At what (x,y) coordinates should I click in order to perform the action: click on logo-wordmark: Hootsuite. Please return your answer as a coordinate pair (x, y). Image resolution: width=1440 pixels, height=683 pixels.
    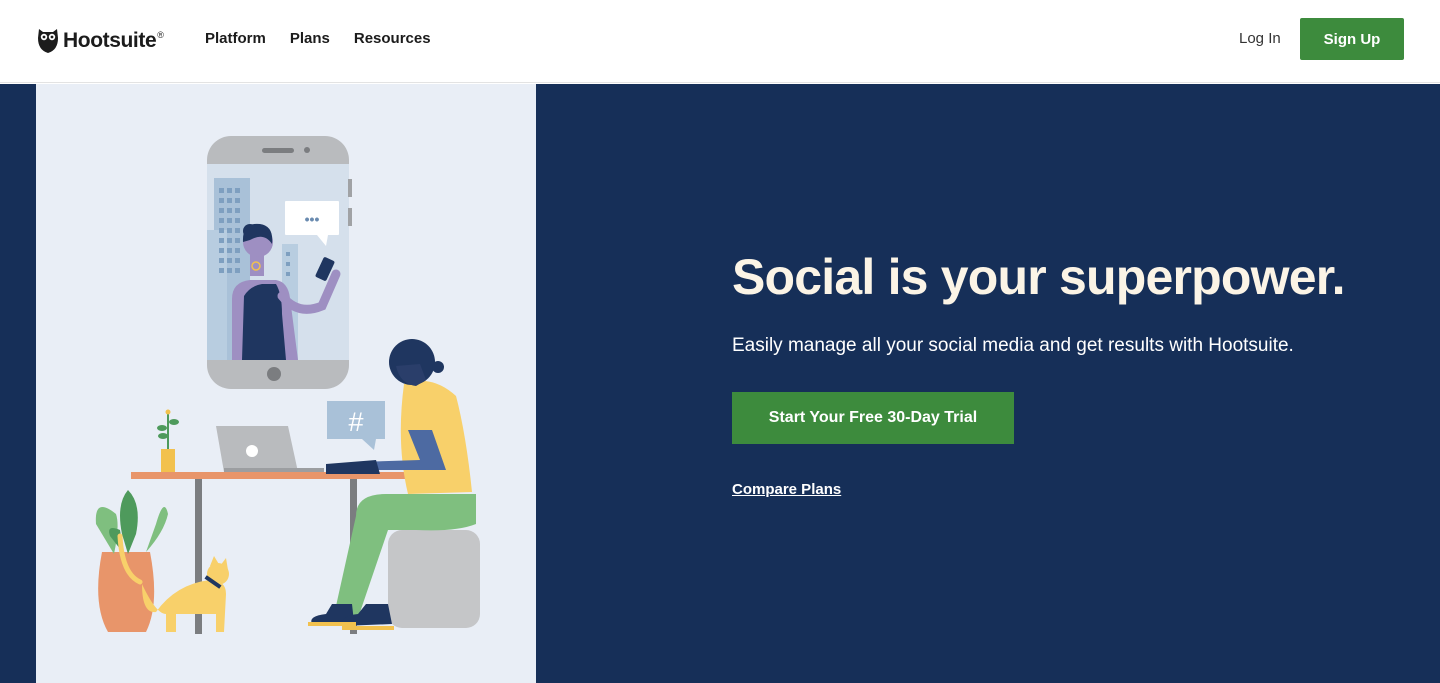
    Looking at the image, I should click on (110, 40).